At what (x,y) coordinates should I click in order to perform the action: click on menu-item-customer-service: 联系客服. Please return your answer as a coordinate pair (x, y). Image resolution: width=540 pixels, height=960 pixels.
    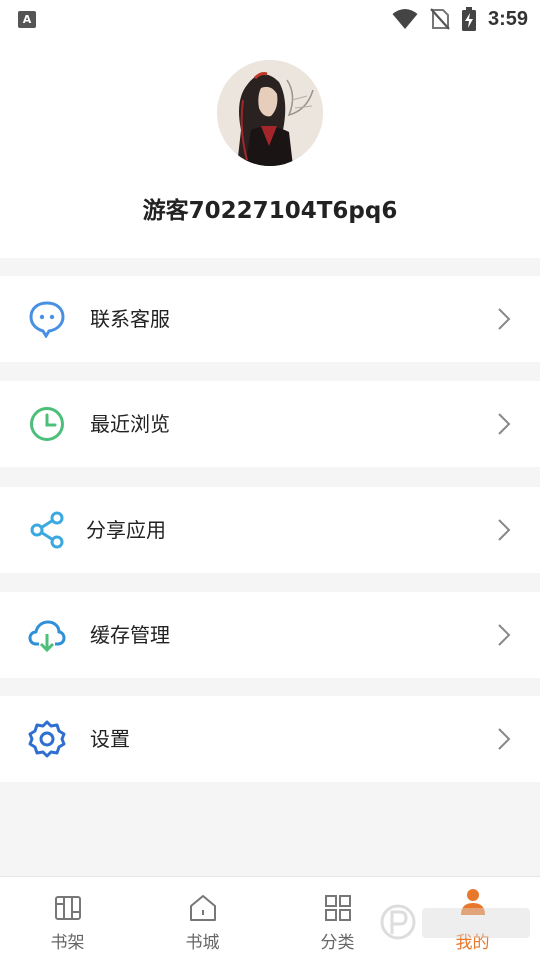
    Looking at the image, I should click on (270, 319).